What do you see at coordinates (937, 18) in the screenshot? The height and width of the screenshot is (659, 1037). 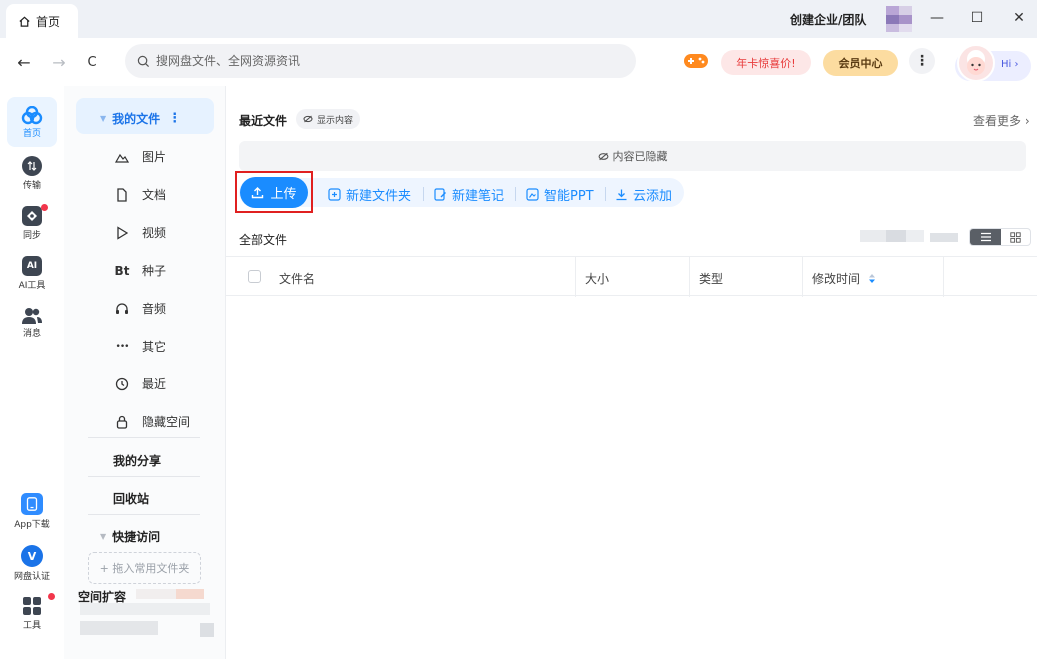 I see `minimize-button: —` at bounding box center [937, 18].